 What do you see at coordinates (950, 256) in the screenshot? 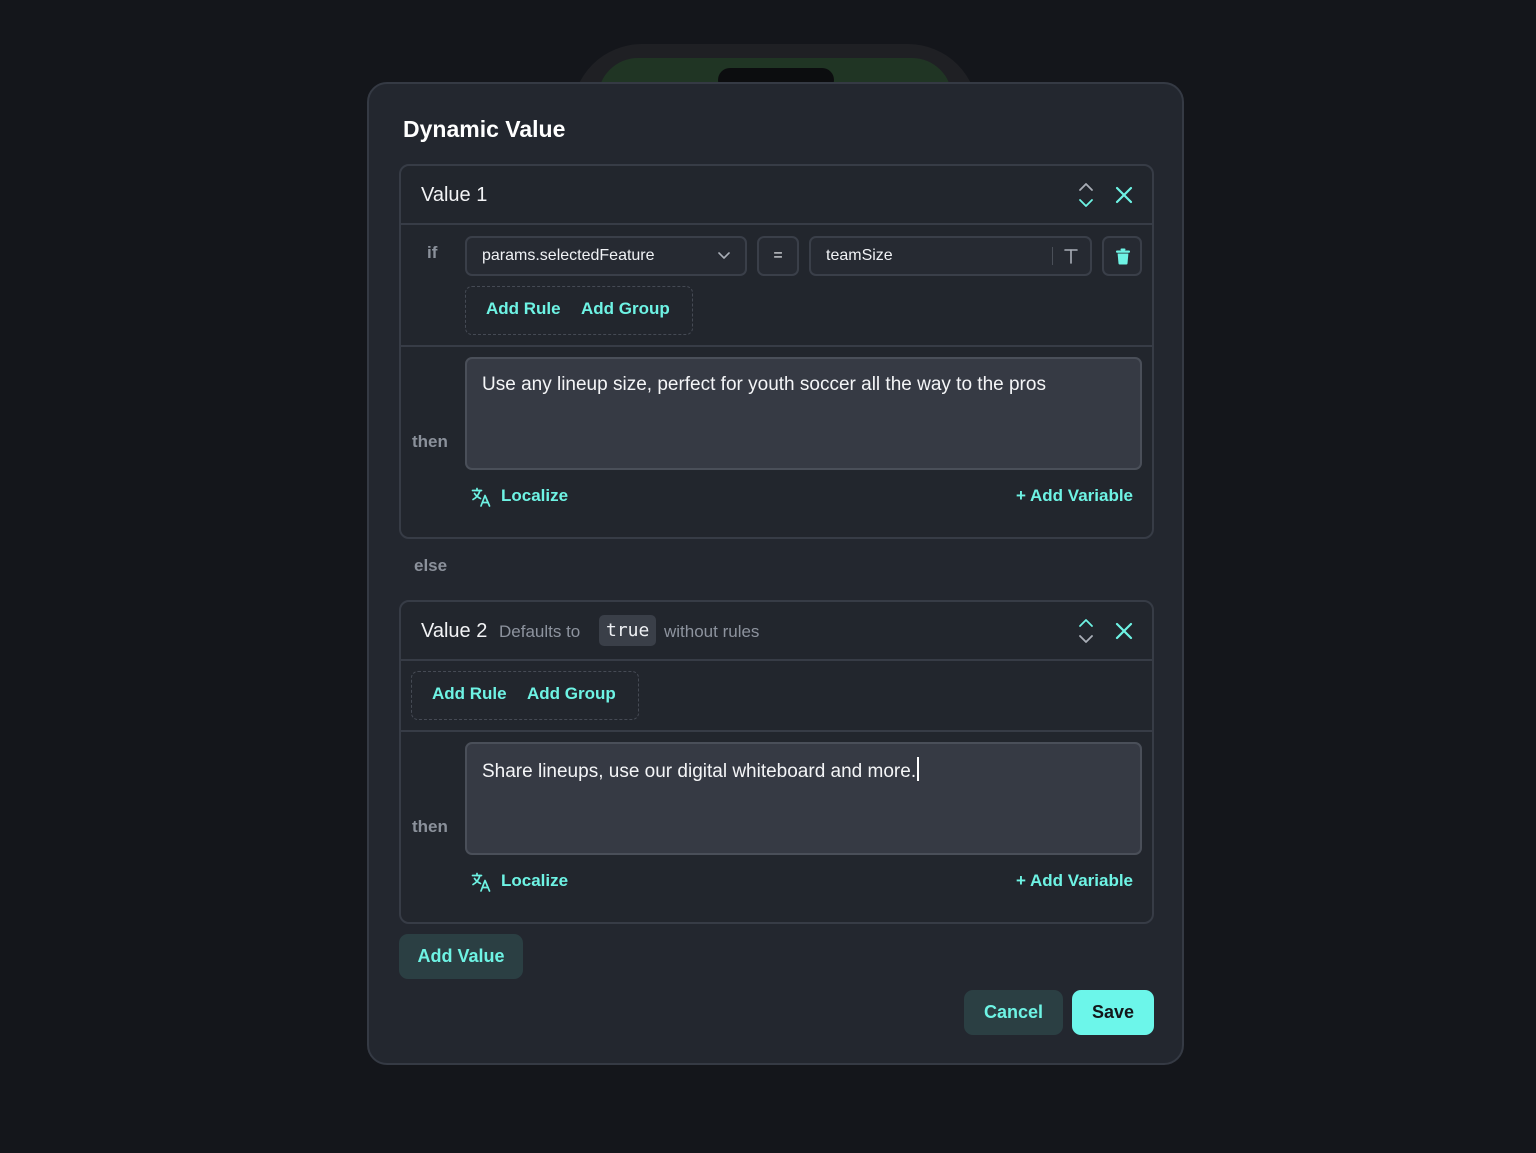
I see `rule-value-input: teamSize` at bounding box center [950, 256].